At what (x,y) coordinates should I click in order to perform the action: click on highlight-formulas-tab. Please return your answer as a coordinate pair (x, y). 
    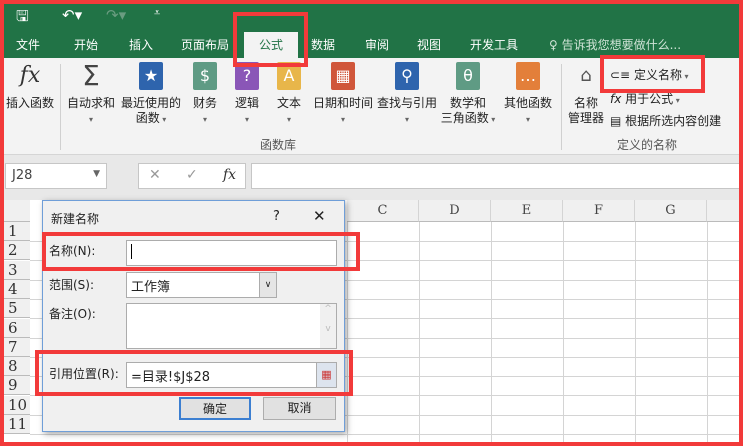
    Looking at the image, I should click on (270, 39).